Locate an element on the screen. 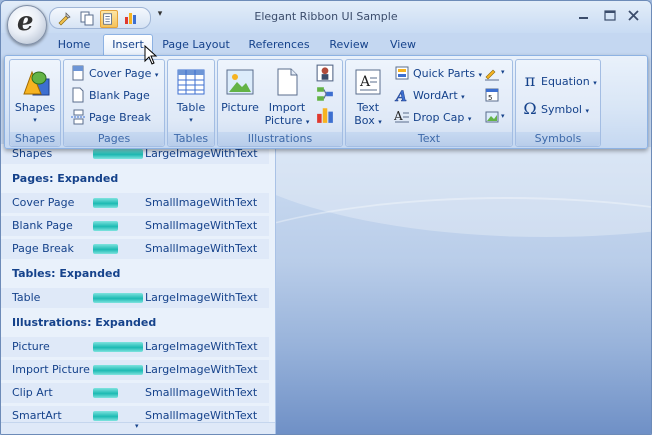 The width and height of the screenshot is (652, 435). drop-cap-button: A Drop Cap ▾ is located at coordinates (432, 118).